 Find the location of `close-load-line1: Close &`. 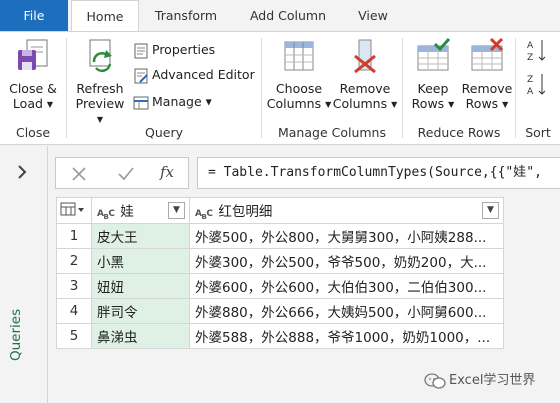

close-load-line1: Close & is located at coordinates (33, 88).